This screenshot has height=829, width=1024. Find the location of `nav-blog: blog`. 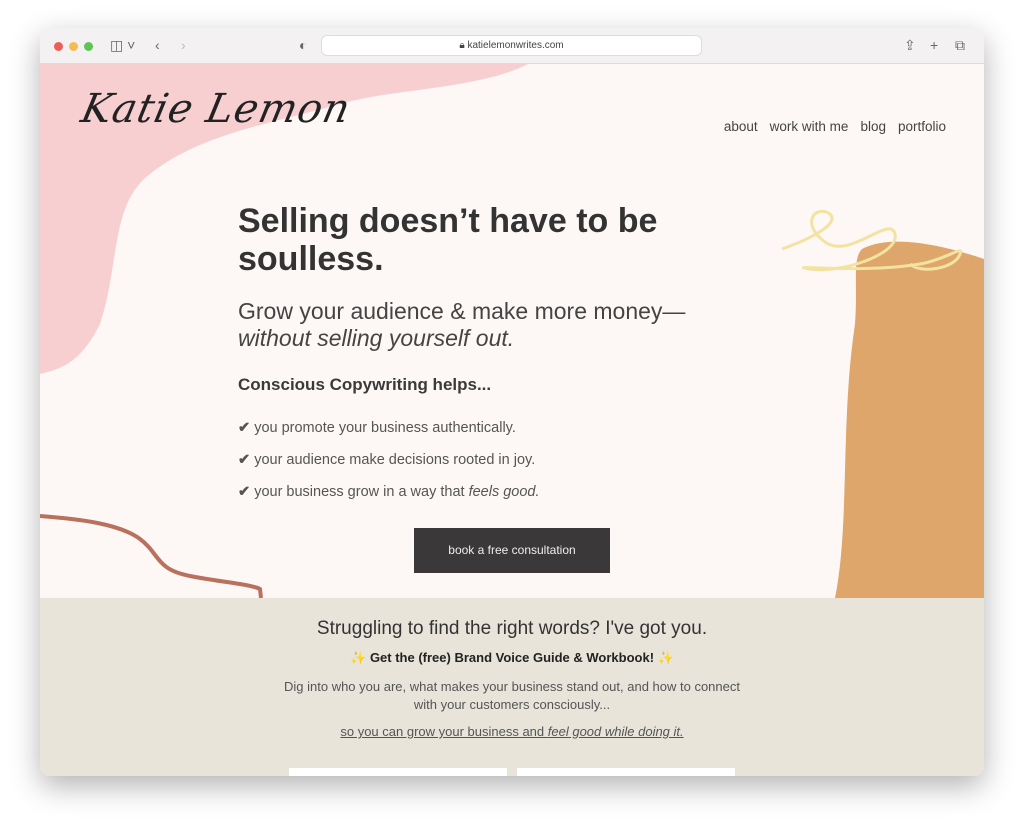

nav-blog: blog is located at coordinates (873, 126).